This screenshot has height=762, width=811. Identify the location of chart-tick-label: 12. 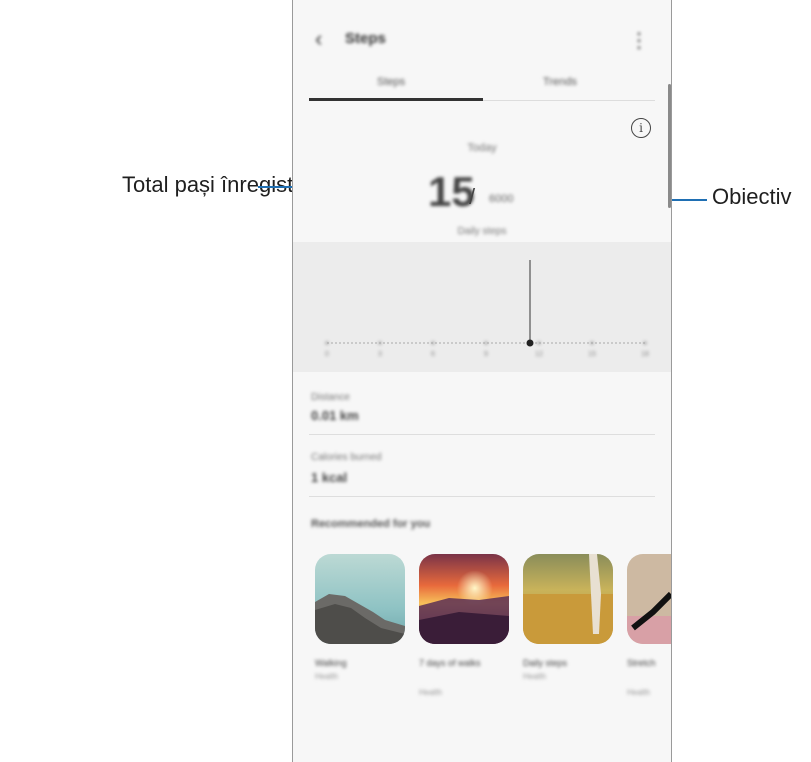
(539, 354).